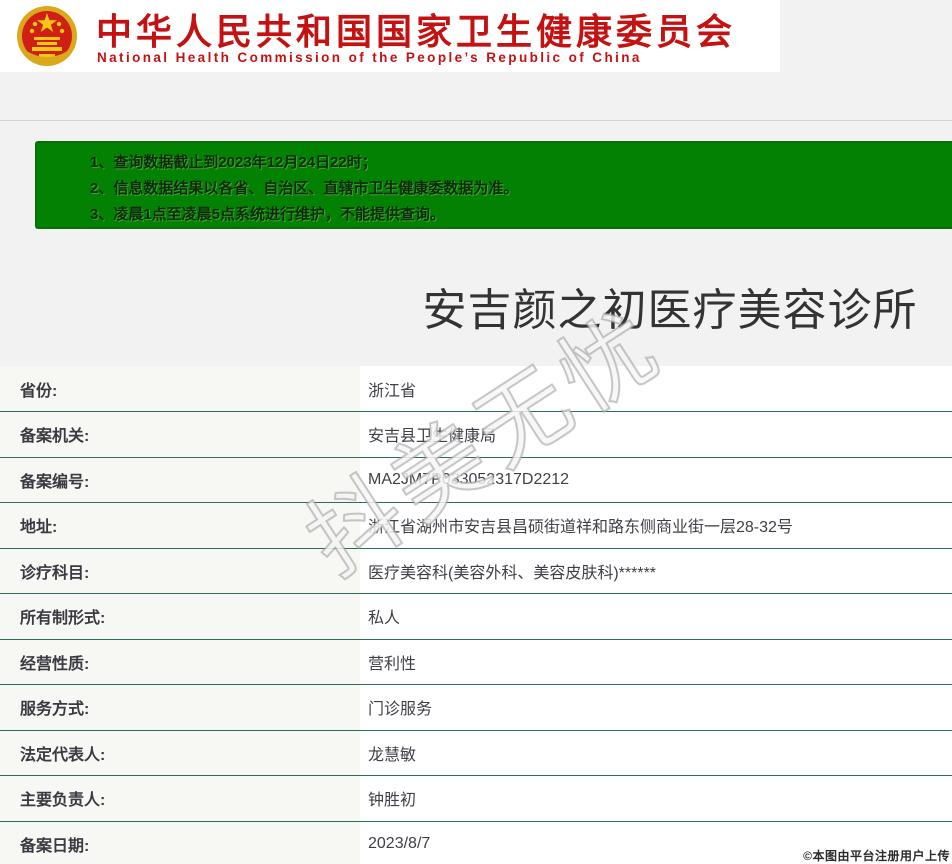 The height and width of the screenshot is (864, 952). I want to click on field-value: 营利性, so click(656, 661).